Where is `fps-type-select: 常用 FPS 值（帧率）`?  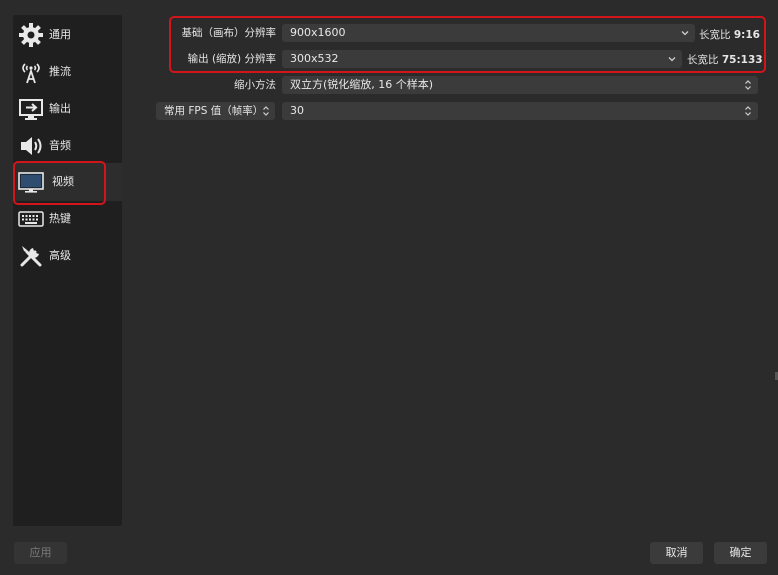 fps-type-select: 常用 FPS 值（帧率） is located at coordinates (215, 111).